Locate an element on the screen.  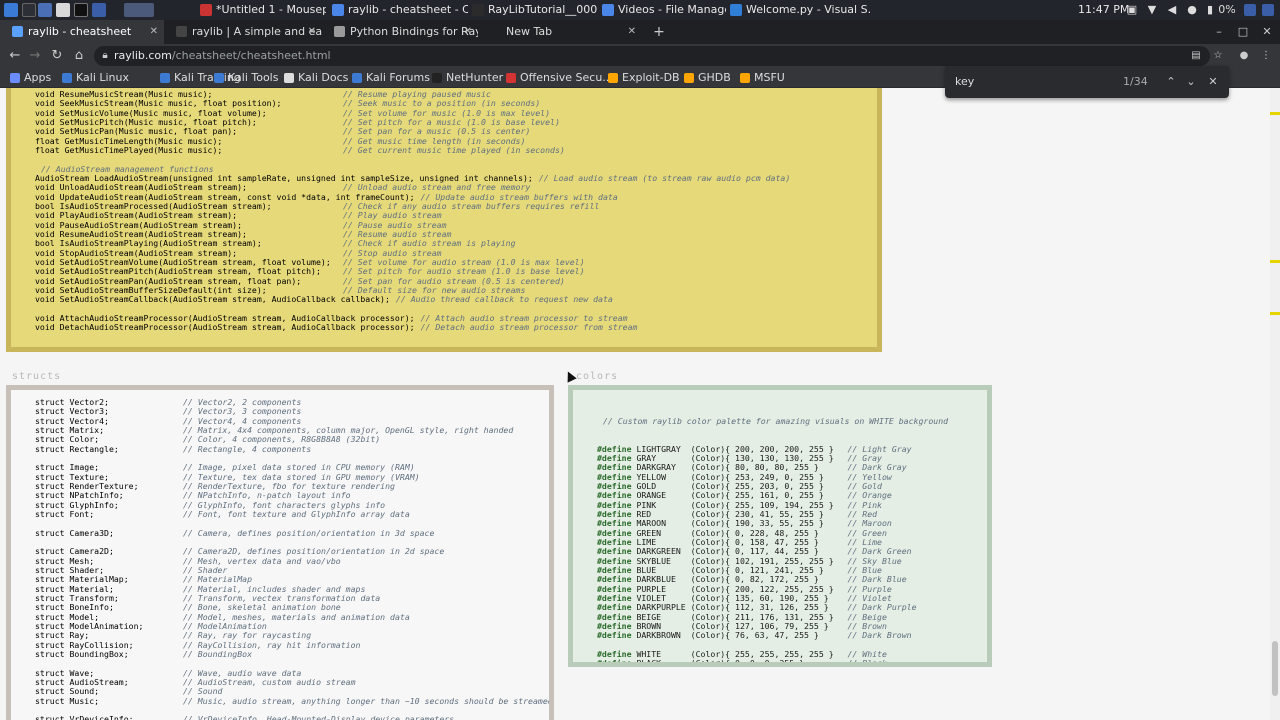
browser-tab: raylib | A simple and easy ✕ is located at coordinates (243, 32).